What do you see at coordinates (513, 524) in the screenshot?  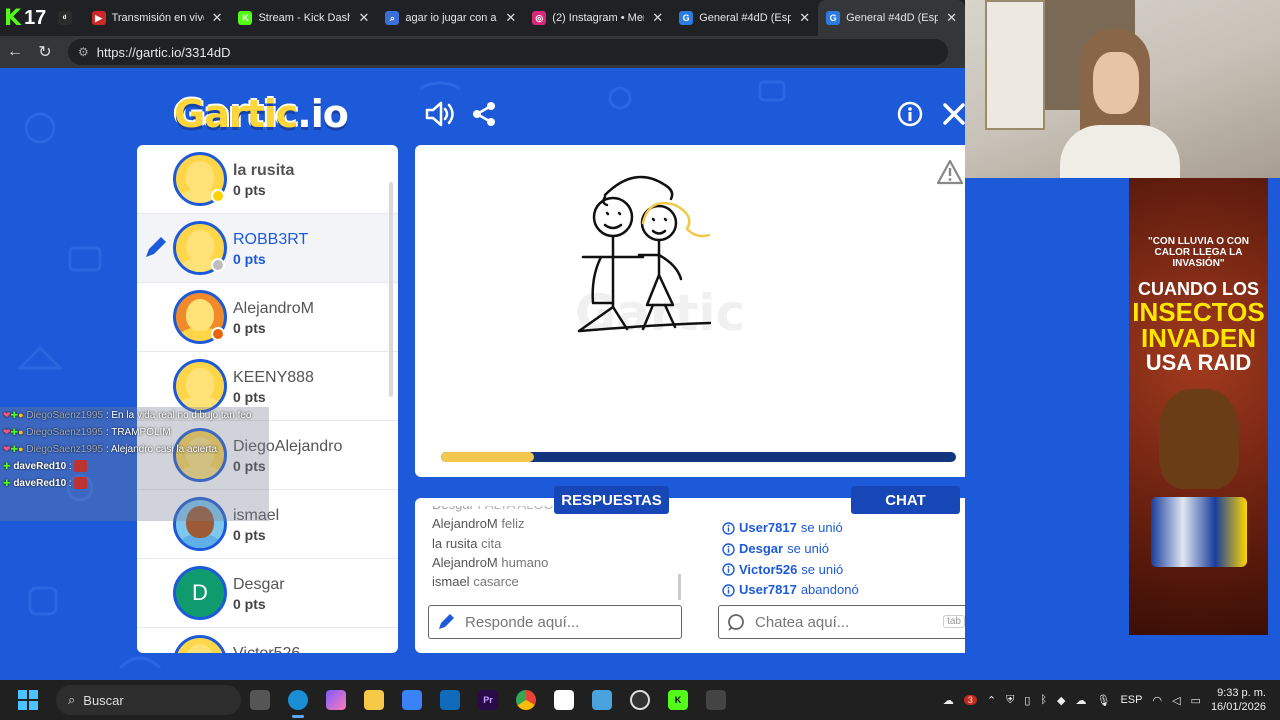 I see `answer-text: feliz` at bounding box center [513, 524].